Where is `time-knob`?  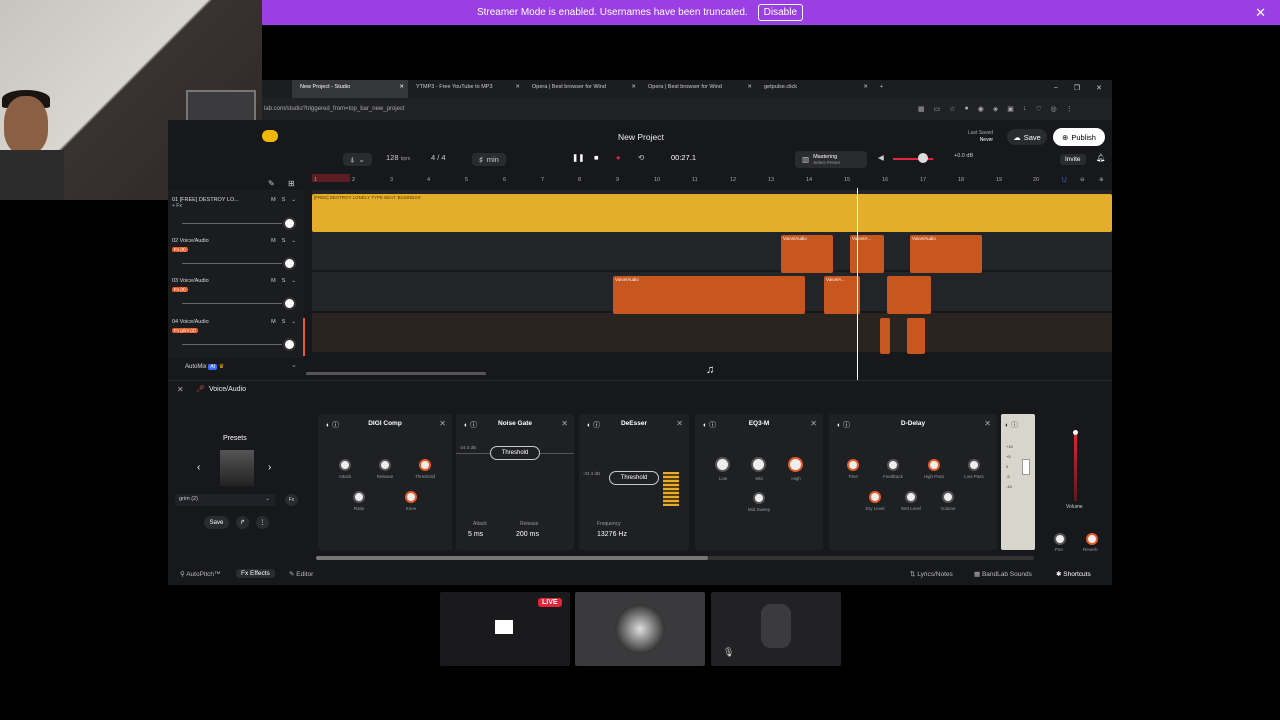
time-knob is located at coordinates (853, 465).